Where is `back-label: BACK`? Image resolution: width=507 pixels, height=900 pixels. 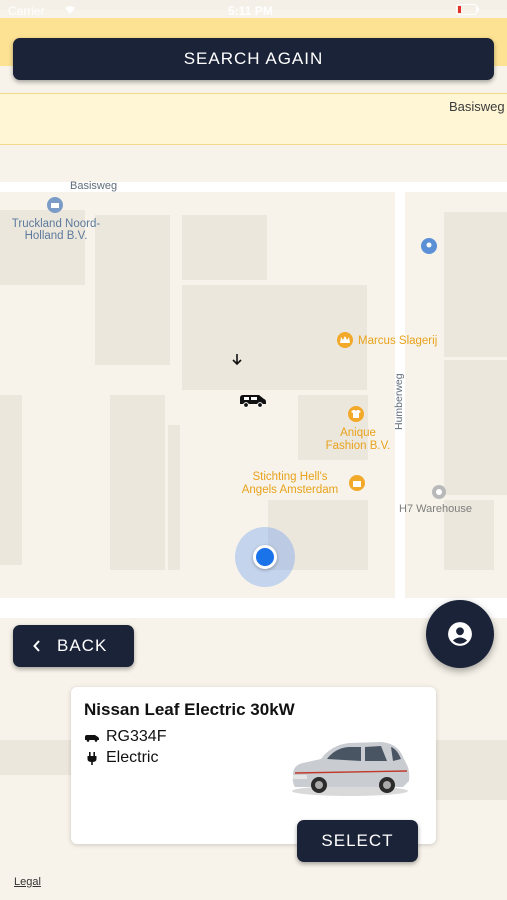 back-label: BACK is located at coordinates (82, 645).